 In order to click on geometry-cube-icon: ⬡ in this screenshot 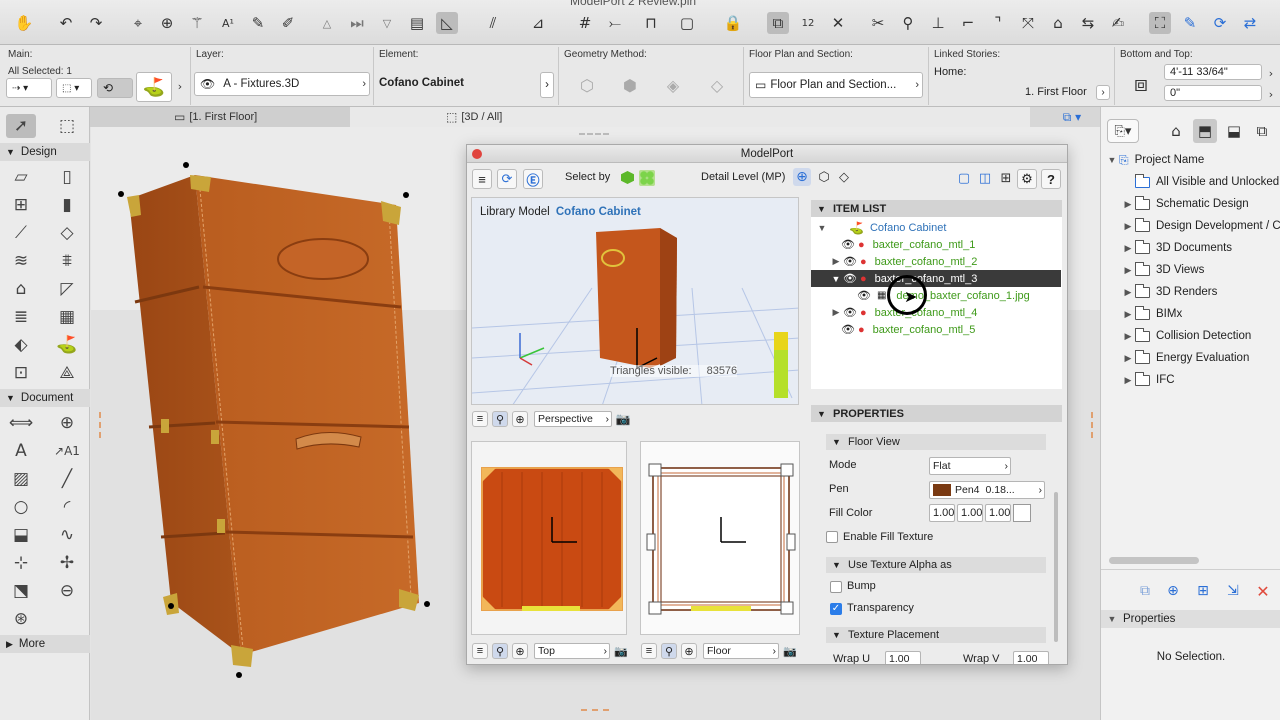, I will do `click(587, 85)`.